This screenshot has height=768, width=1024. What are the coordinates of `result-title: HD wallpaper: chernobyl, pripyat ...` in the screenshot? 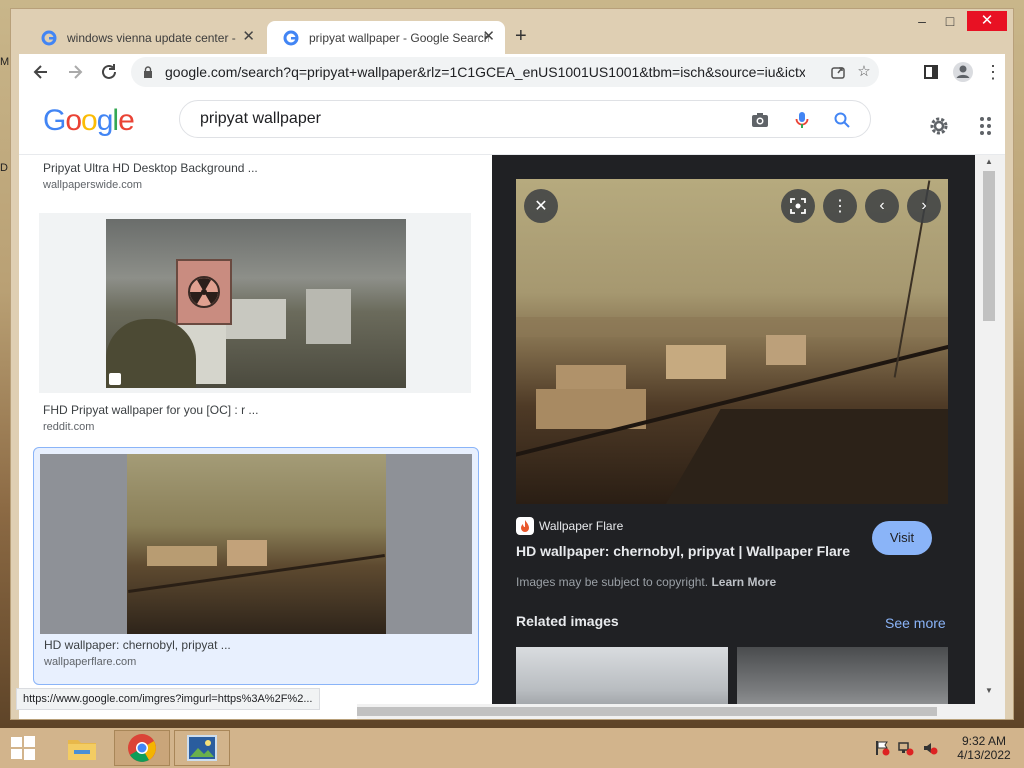 It's located at (137, 645).